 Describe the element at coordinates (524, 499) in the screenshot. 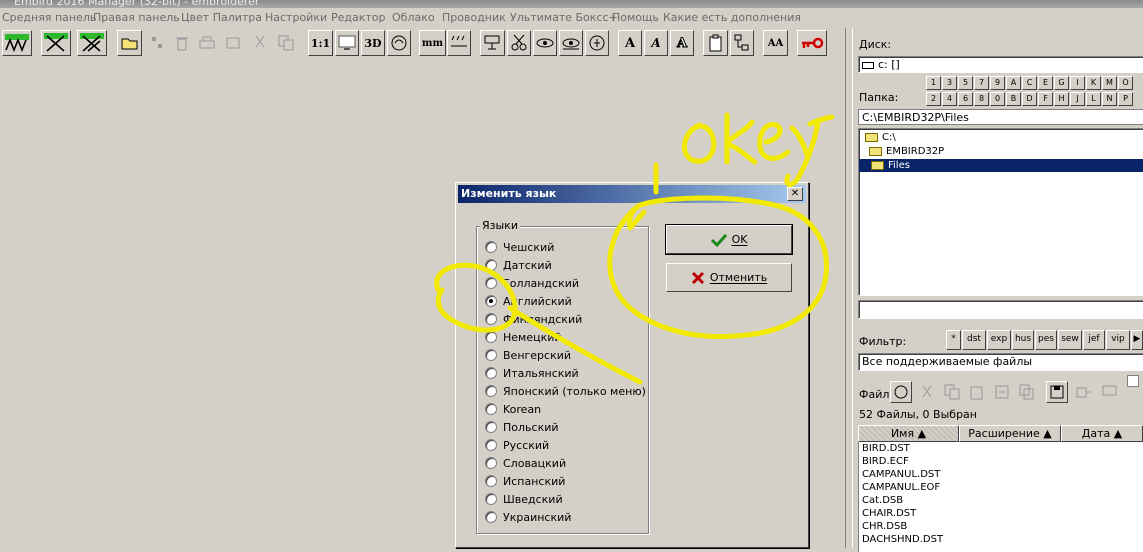

I see `radio-swedish: Шведский` at that location.